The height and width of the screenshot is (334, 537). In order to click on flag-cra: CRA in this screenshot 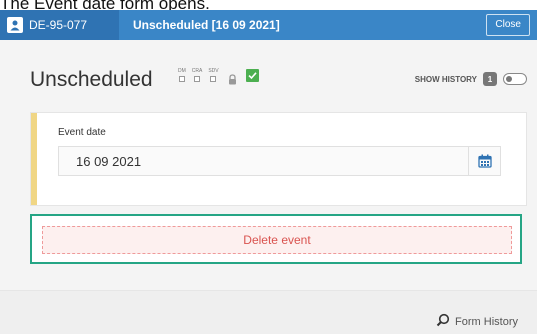, I will do `click(197, 75)`.